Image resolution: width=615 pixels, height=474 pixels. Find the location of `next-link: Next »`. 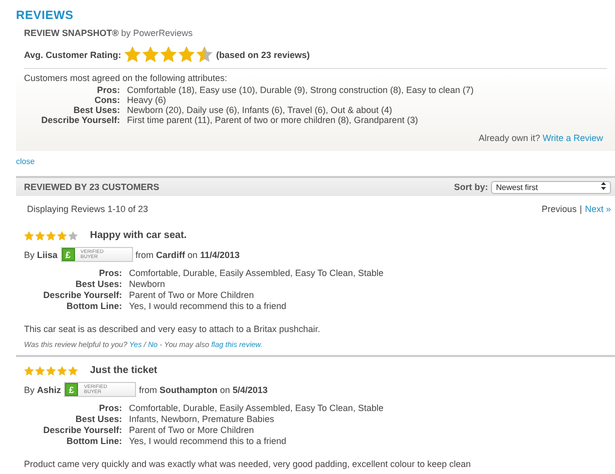

next-link: Next » is located at coordinates (597, 216).